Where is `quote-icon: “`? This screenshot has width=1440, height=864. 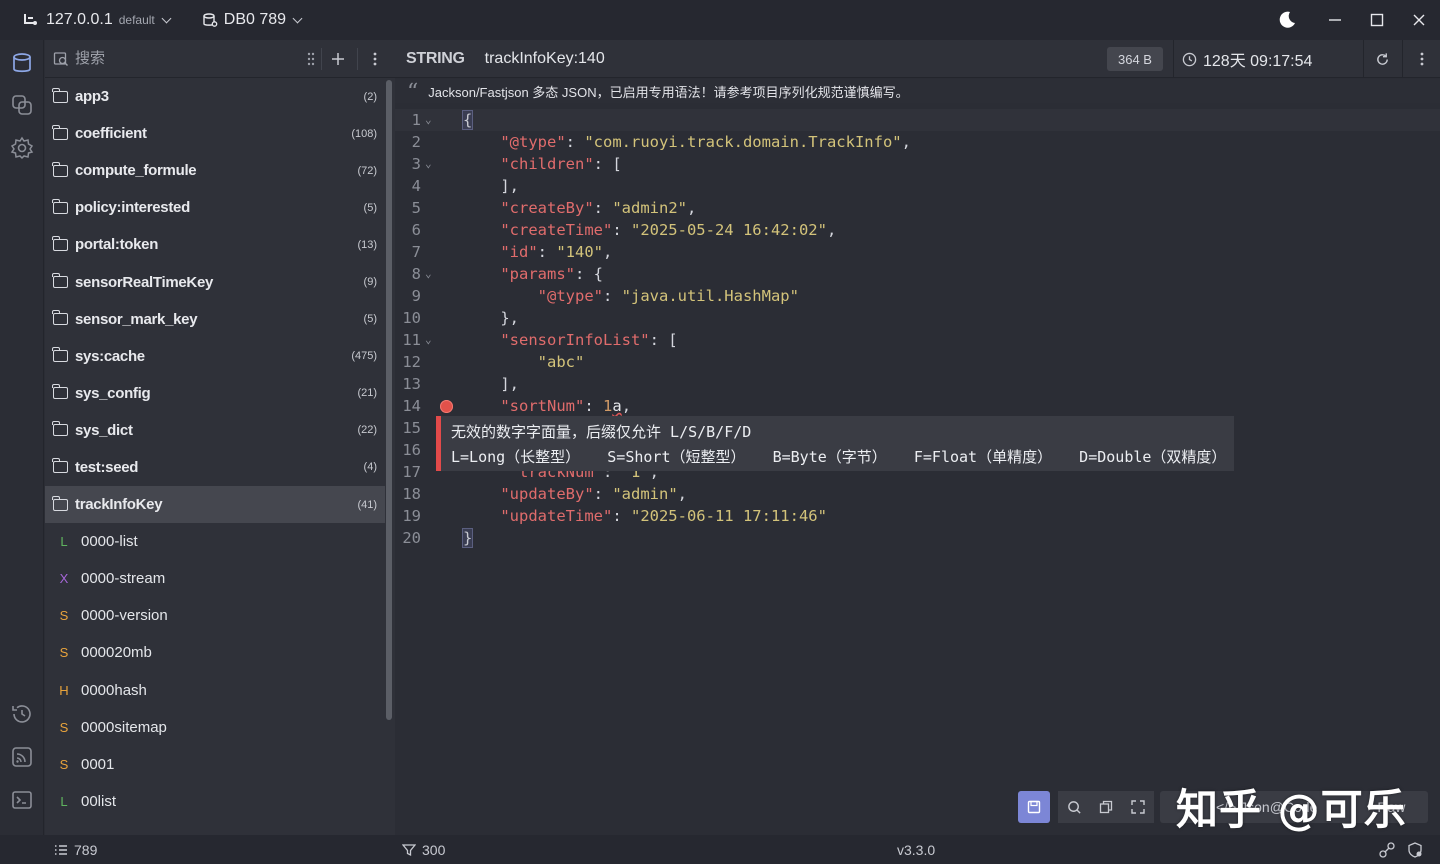
quote-icon: “ is located at coordinates (413, 92).